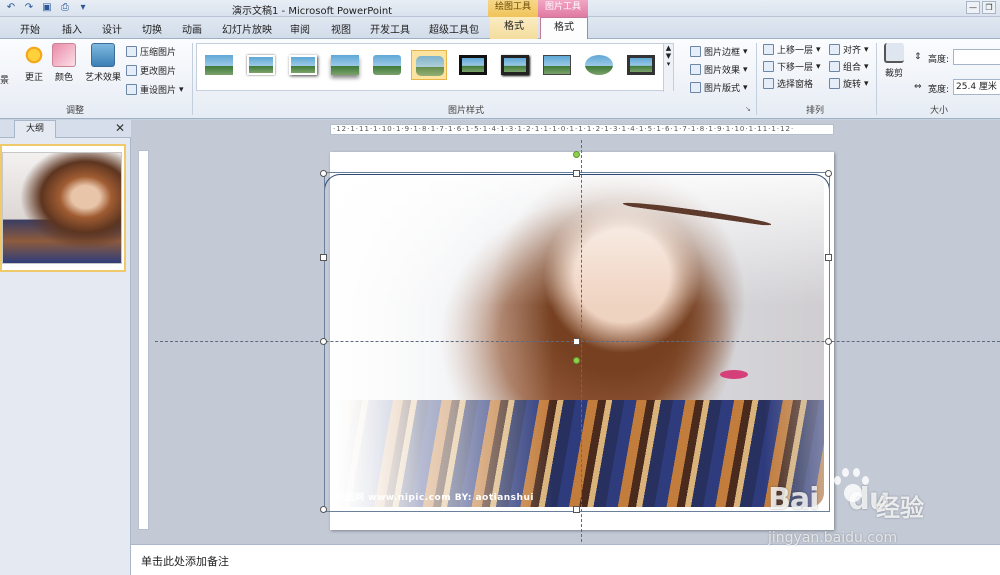  I want to click on width-label: 宽度:, so click(939, 90).